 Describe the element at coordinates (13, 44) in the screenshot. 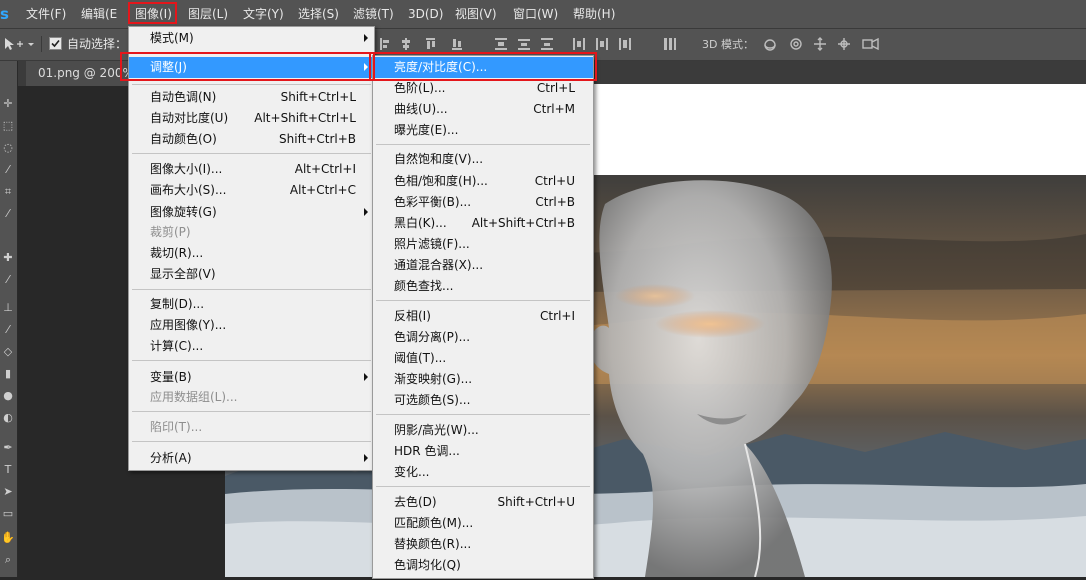

I see `move-tool-icon` at that location.